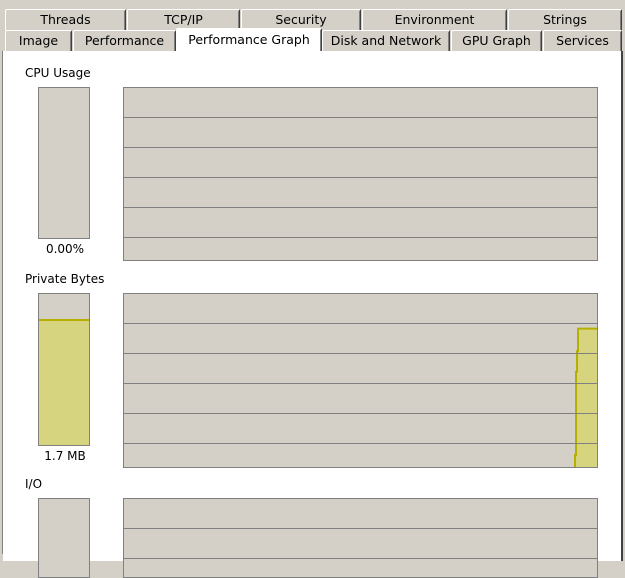 This screenshot has height=578, width=625. I want to click on cpu-usage-label: CPU Usage, so click(58, 73).